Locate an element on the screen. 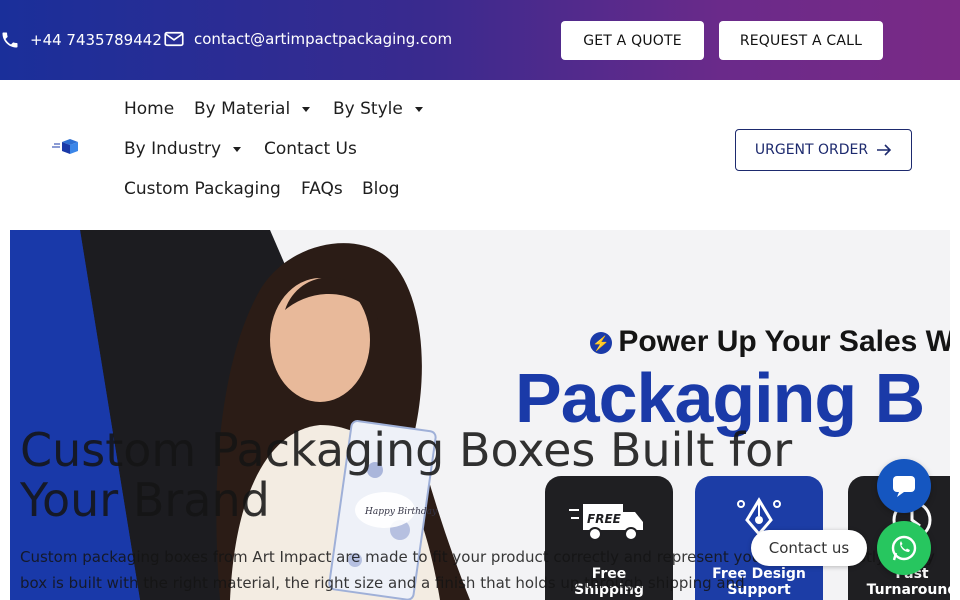 The height and width of the screenshot is (600, 960). chat-widget-button is located at coordinates (904, 486).